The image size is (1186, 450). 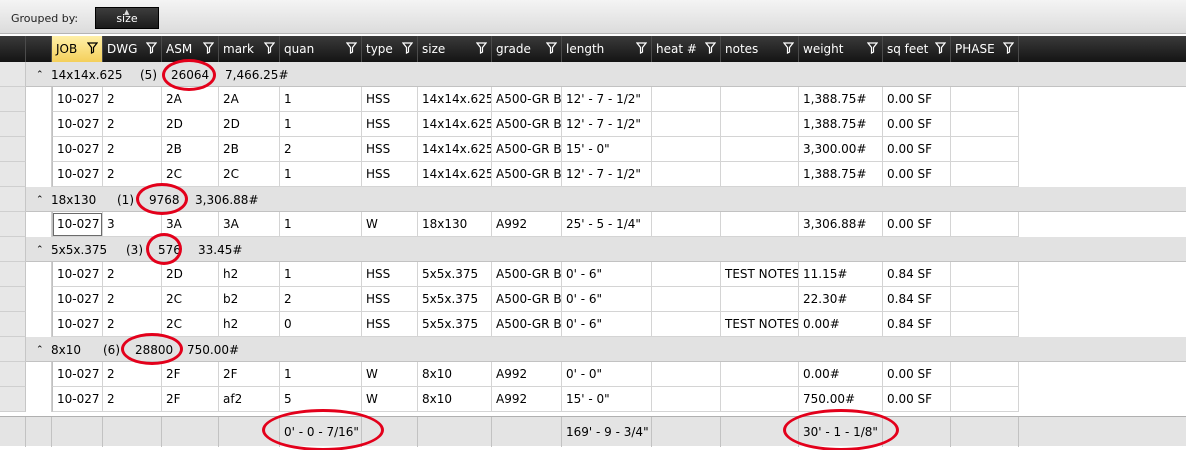 What do you see at coordinates (760, 49) in the screenshot?
I see `column-header-notes: notes` at bounding box center [760, 49].